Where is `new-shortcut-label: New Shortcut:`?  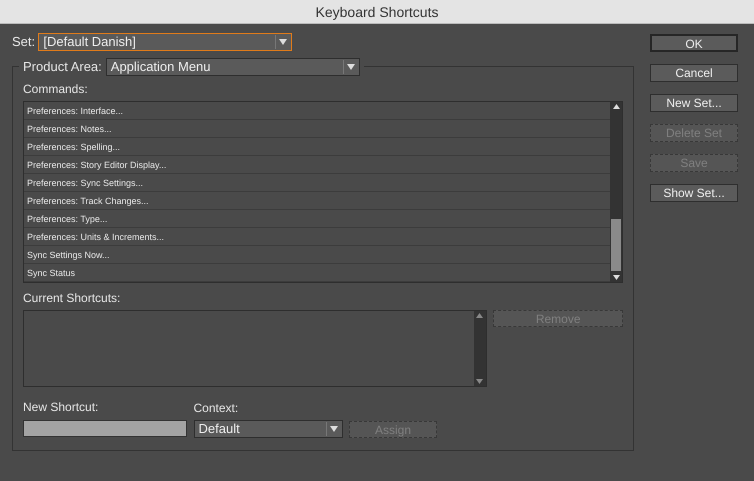
new-shortcut-label: New Shortcut: is located at coordinates (61, 407).